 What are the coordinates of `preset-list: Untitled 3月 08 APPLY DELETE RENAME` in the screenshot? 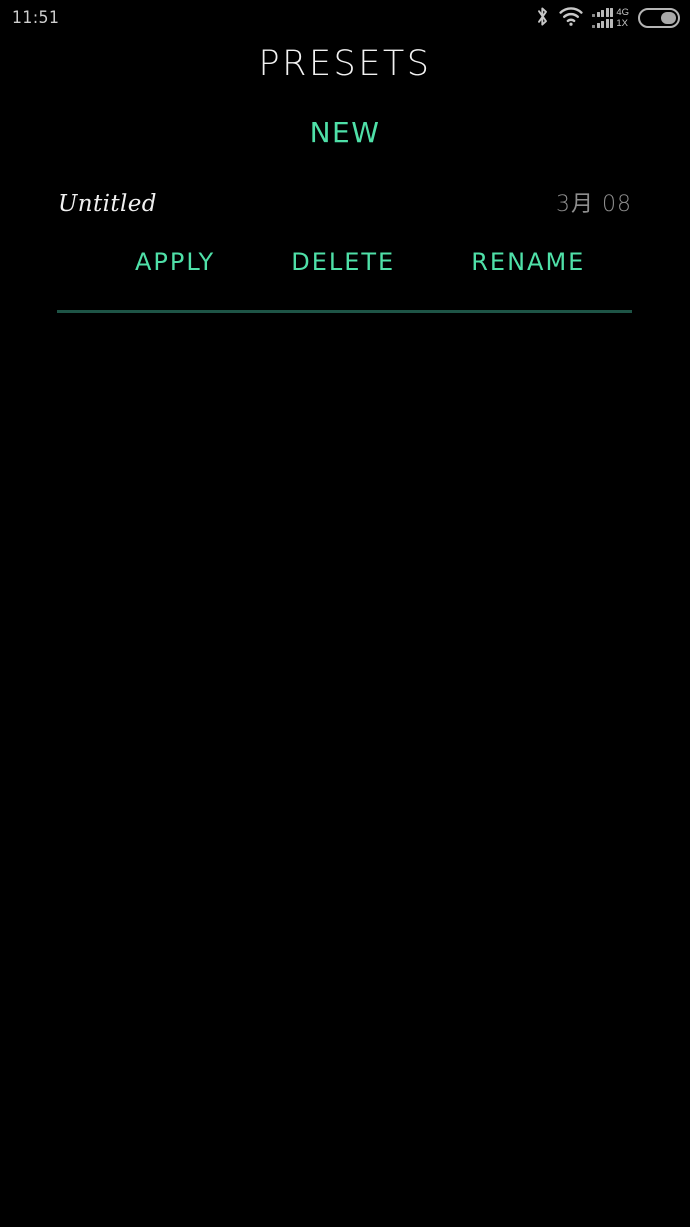 It's located at (345, 244).